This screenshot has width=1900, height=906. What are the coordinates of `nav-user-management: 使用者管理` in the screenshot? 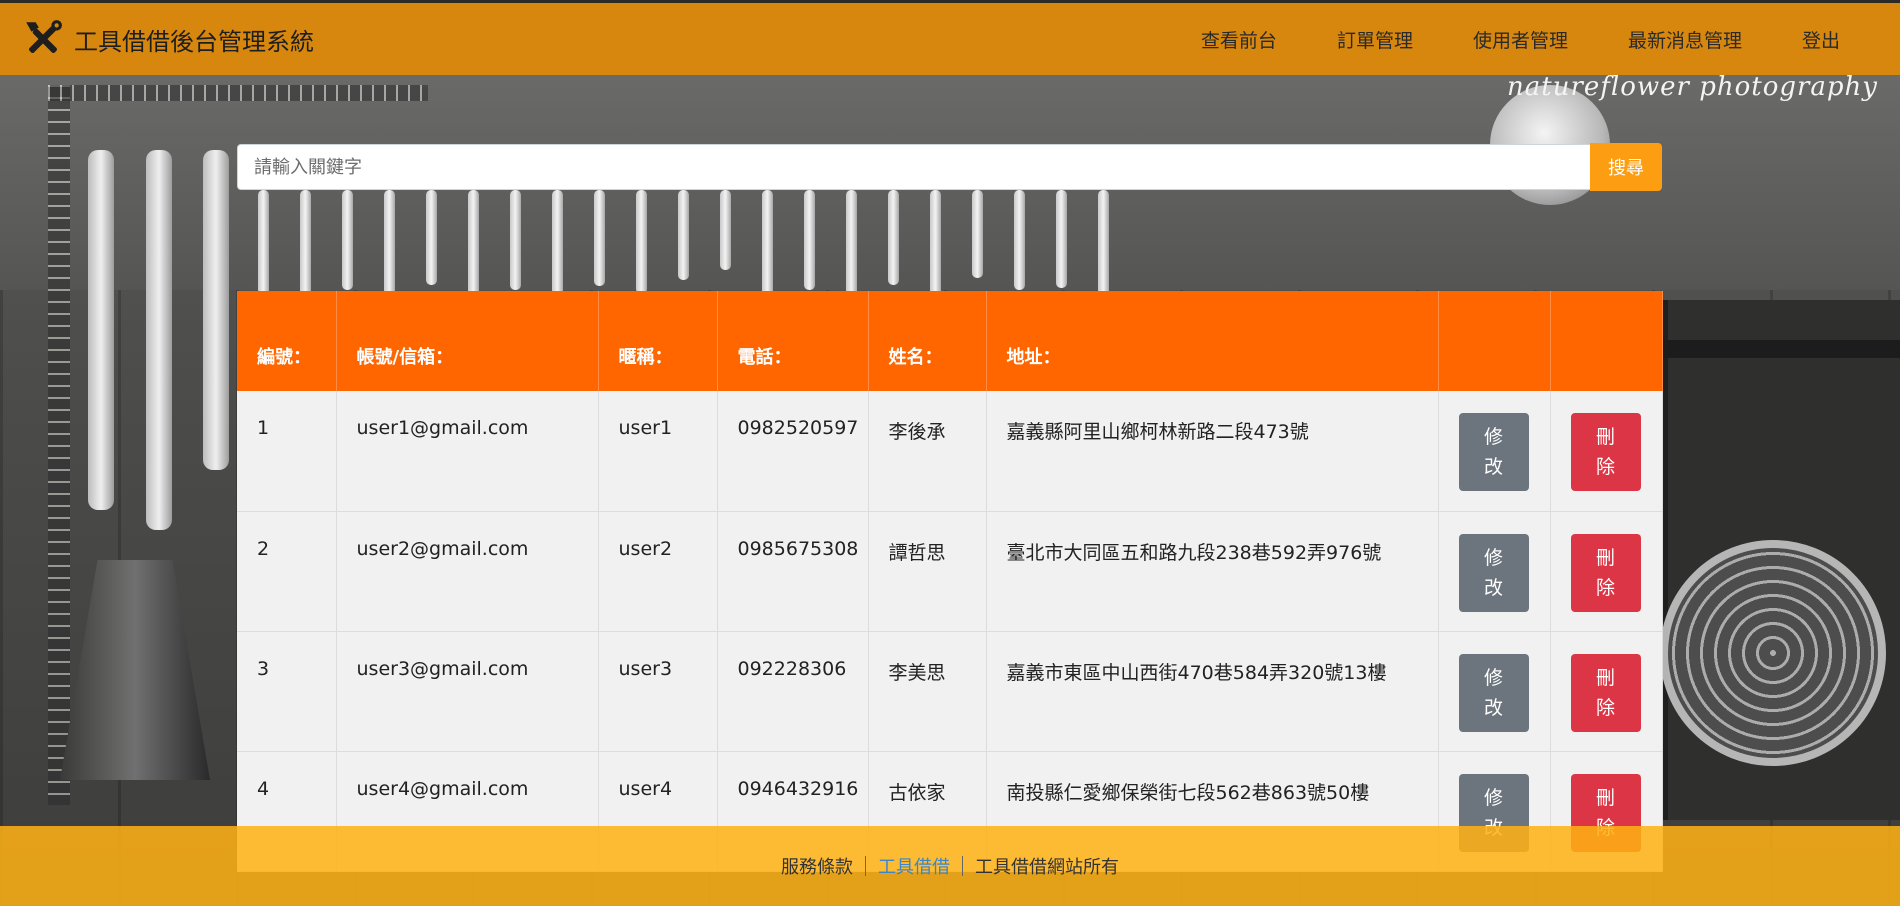 It's located at (1520, 39).